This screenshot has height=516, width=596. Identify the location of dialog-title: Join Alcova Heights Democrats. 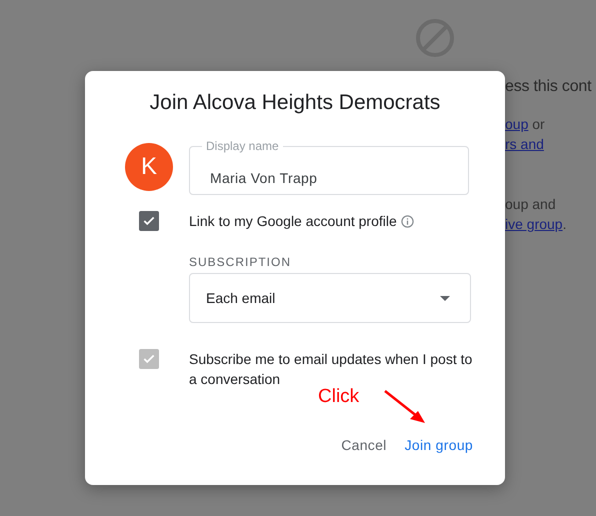
(295, 103).